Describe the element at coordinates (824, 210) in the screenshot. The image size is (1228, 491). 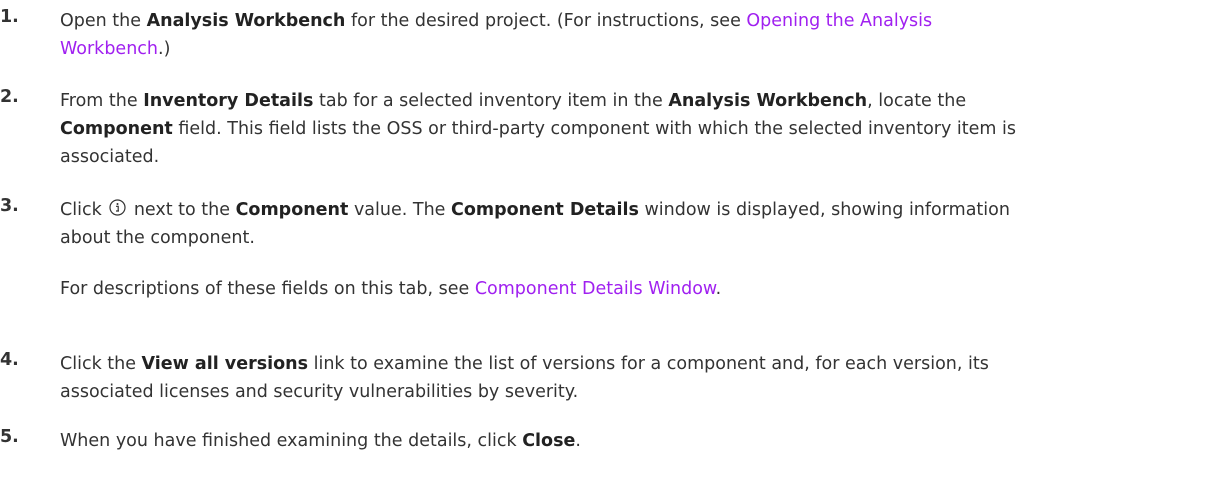
I see `text: window is displayed, showing information` at that location.